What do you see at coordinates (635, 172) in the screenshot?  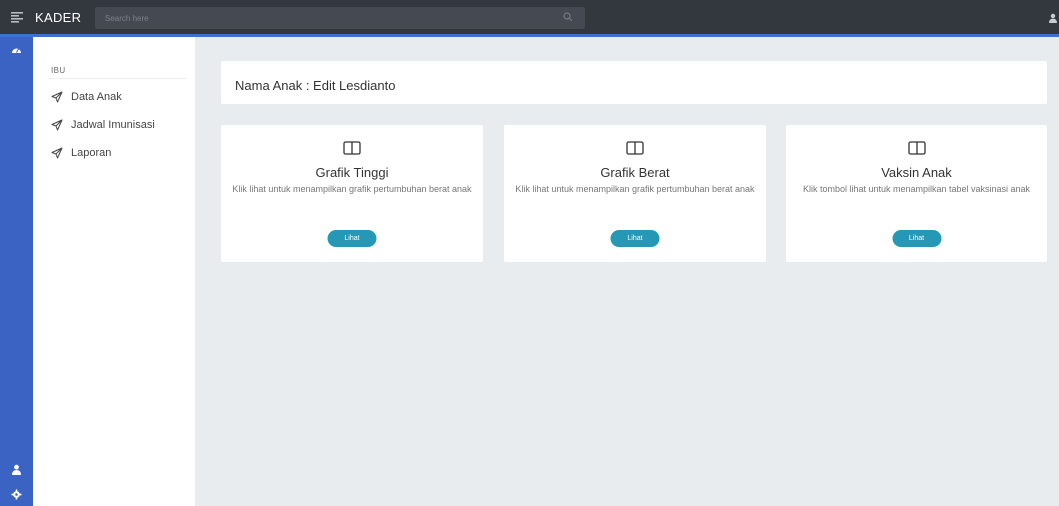 I see `card-title: Grafik Berat` at bounding box center [635, 172].